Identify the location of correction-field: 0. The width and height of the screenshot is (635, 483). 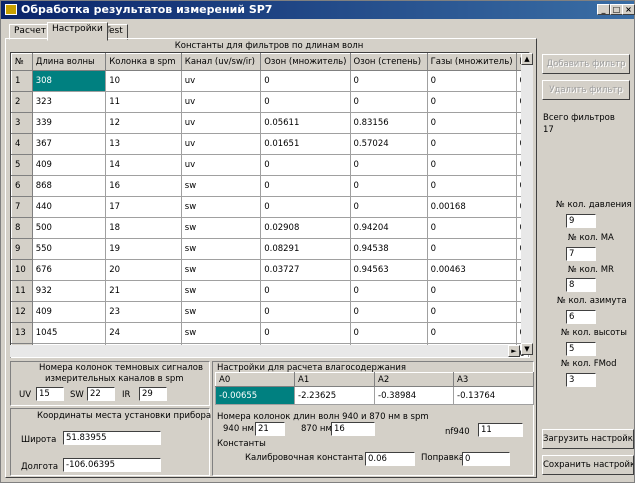
(486, 459).